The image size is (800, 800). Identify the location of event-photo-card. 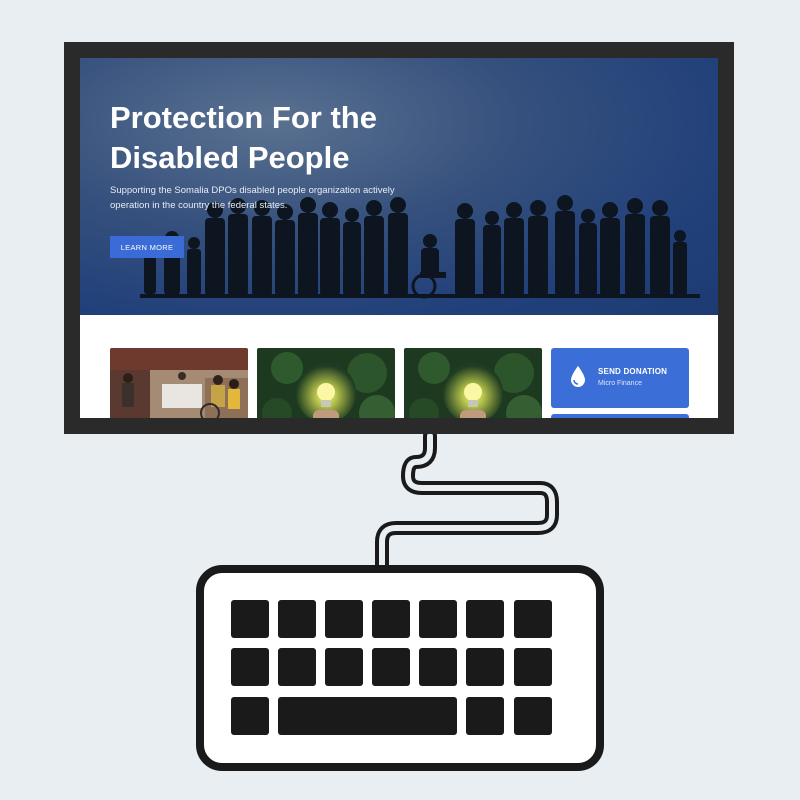
(179, 383).